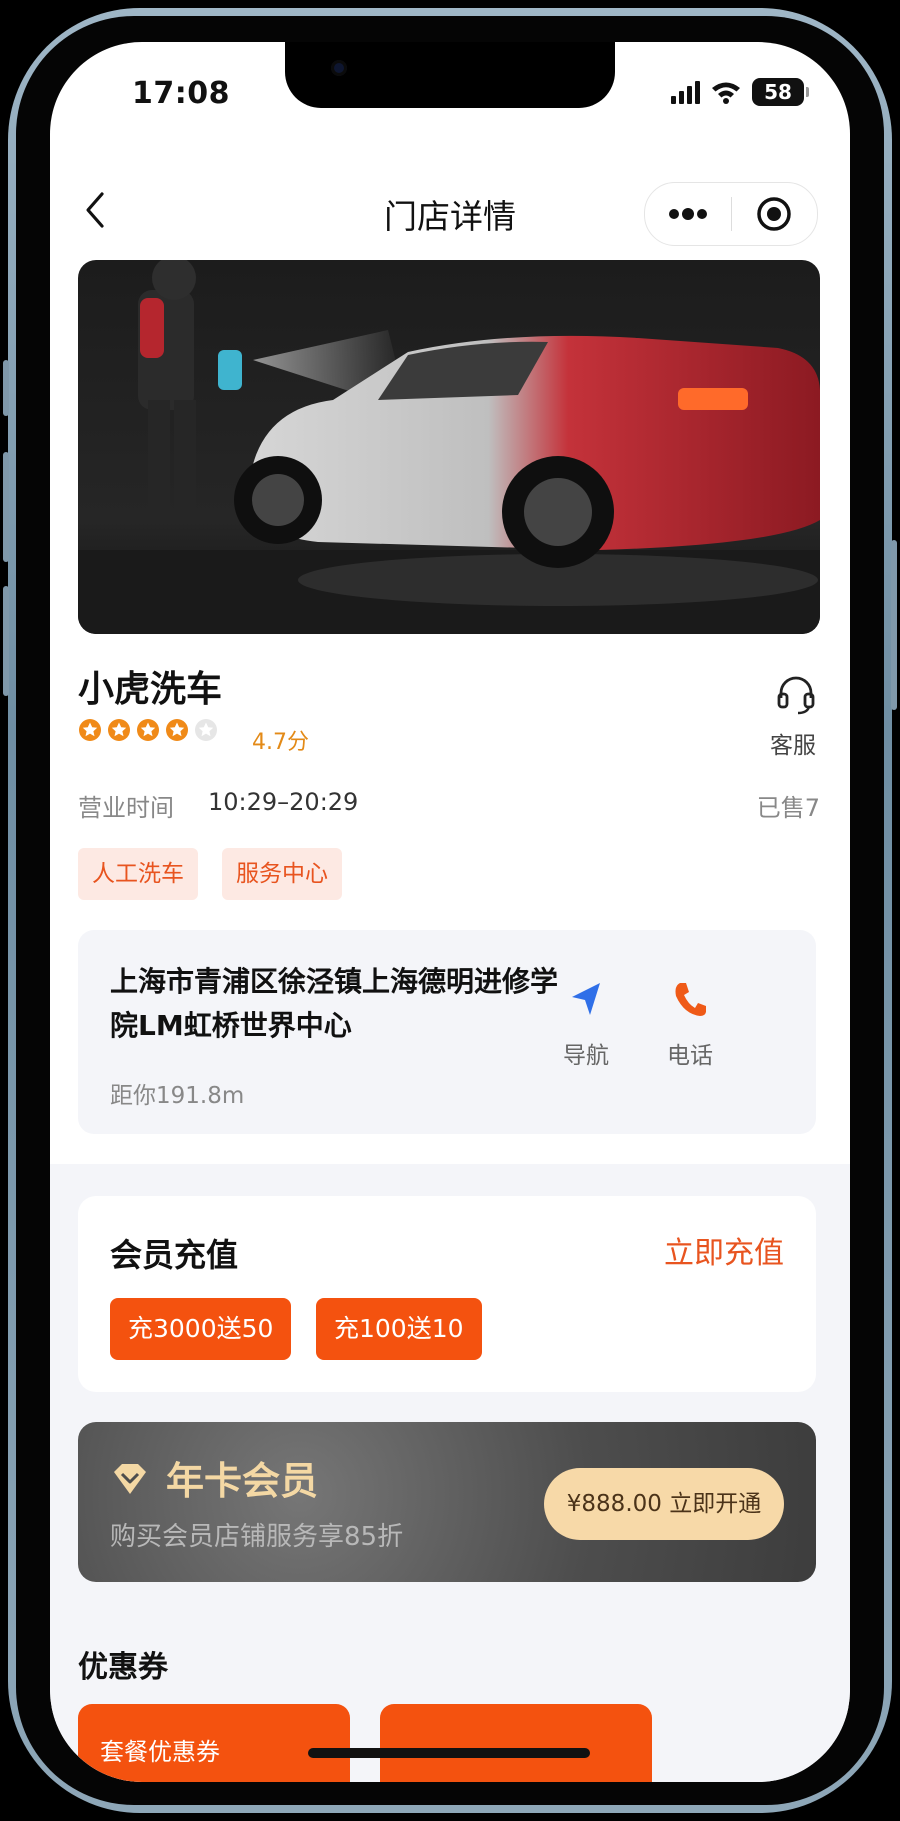  I want to click on close-miniprogram-button, so click(775, 214).